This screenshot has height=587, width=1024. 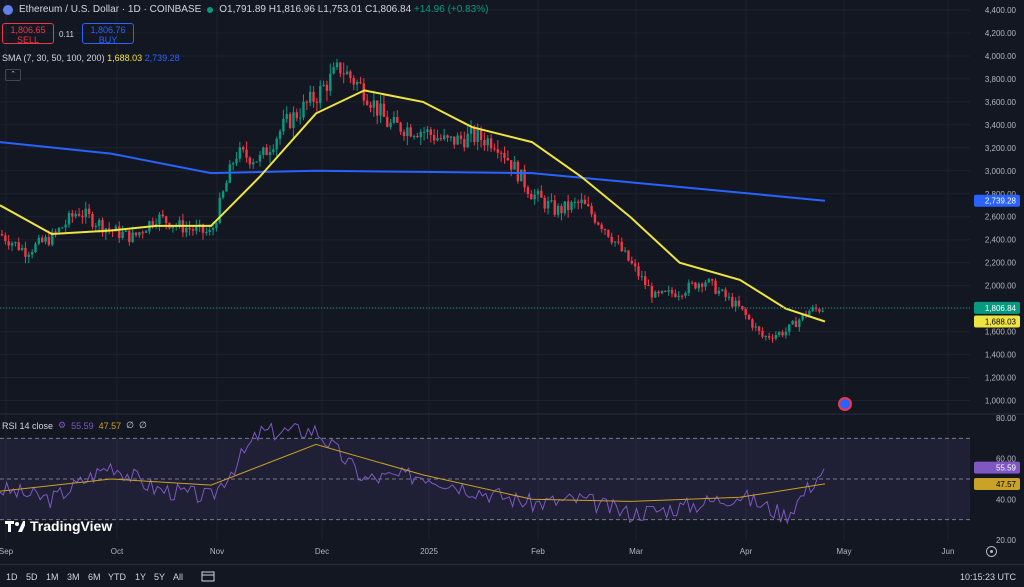 What do you see at coordinates (1001, 321) in the screenshot?
I see `sma-fast-axis-label: 1,688.03` at bounding box center [1001, 321].